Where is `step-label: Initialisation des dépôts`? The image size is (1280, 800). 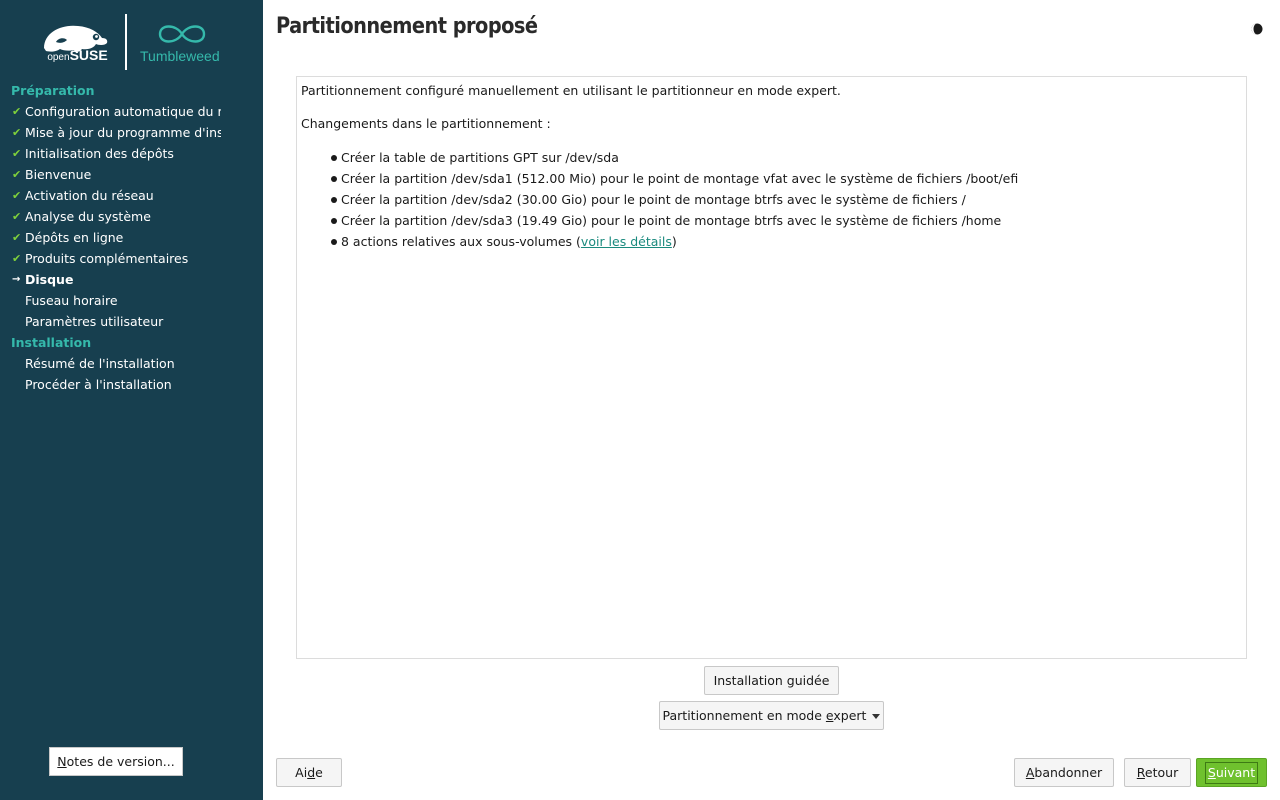
step-label: Initialisation des dépôts is located at coordinates (99, 153).